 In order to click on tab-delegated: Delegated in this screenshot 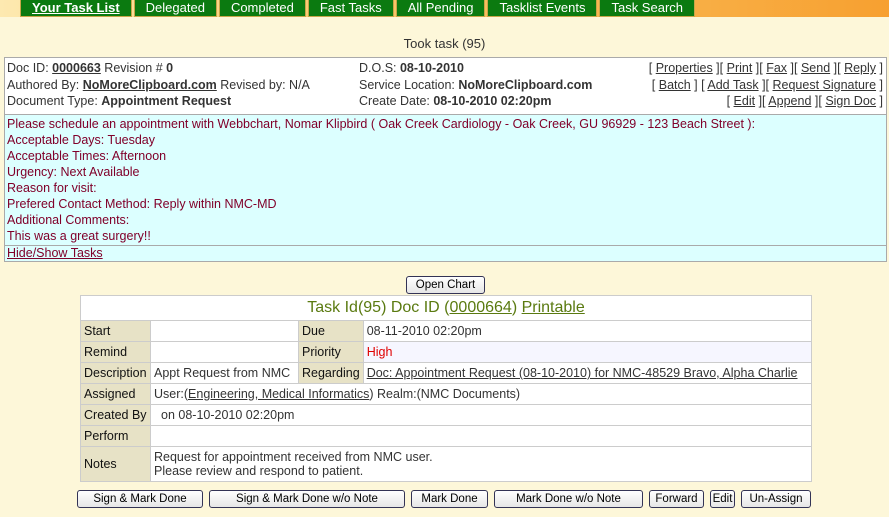, I will do `click(175, 8)`.